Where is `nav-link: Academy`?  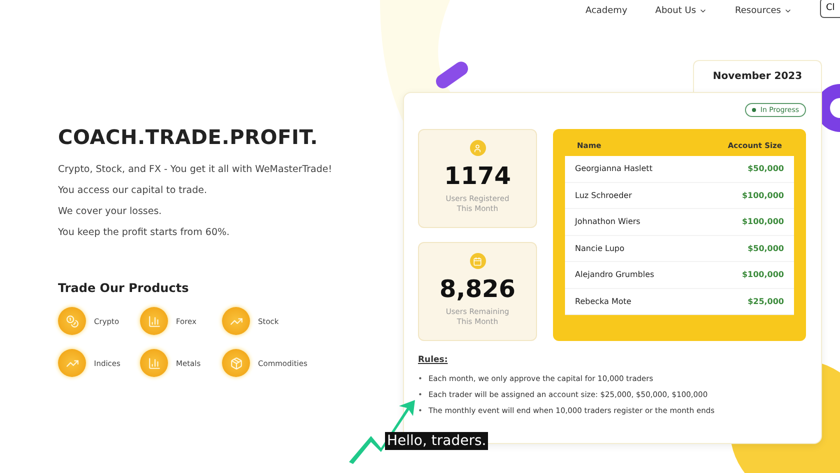 nav-link: Academy is located at coordinates (606, 11).